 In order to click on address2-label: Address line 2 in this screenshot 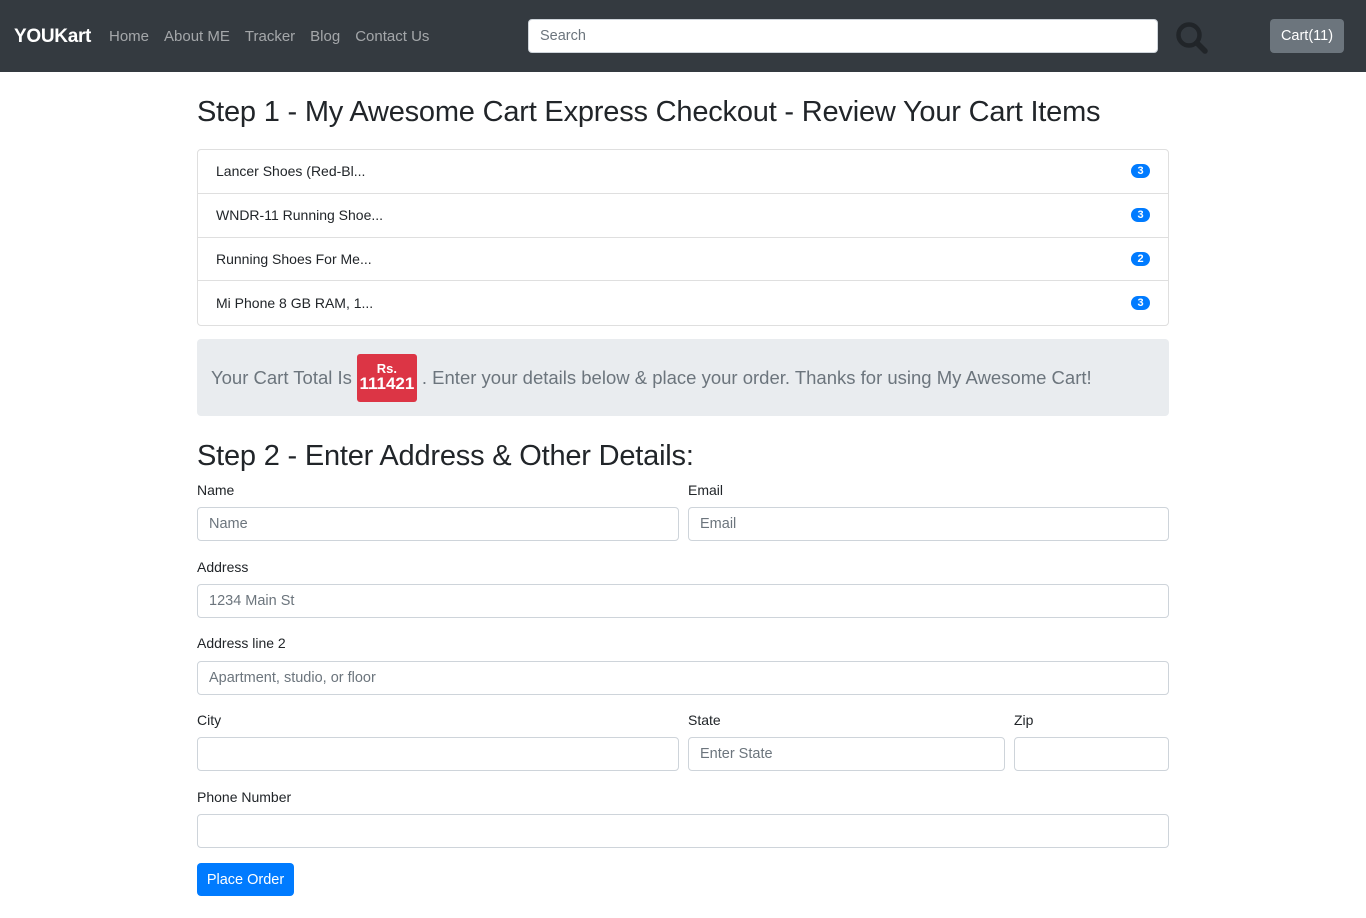, I will do `click(241, 643)`.